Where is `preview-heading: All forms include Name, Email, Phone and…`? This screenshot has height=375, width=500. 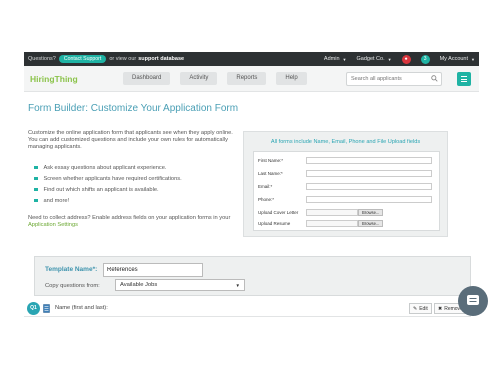 preview-heading: All forms include Name, Email, Phone and… is located at coordinates (345, 142).